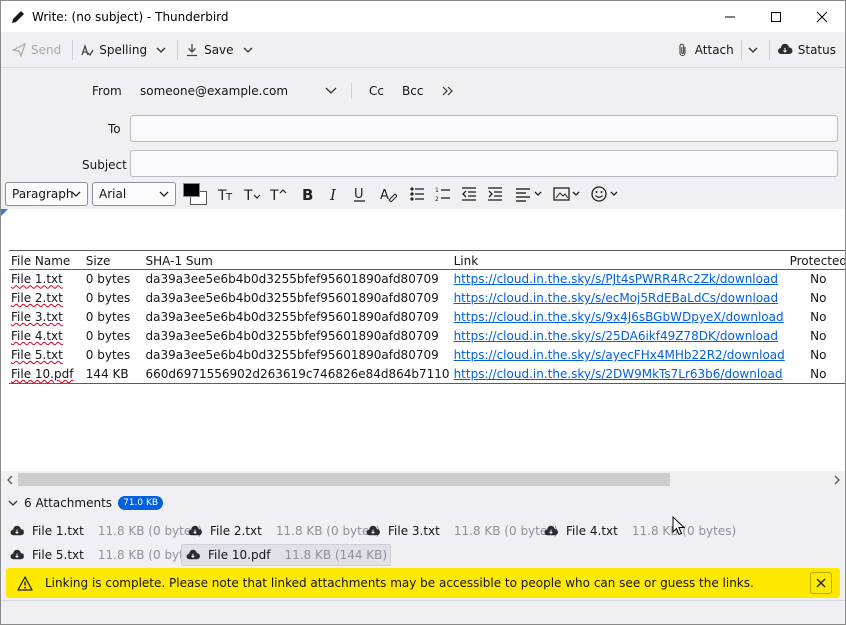 Image resolution: width=846 pixels, height=625 pixels. What do you see at coordinates (192, 49) in the screenshot?
I see `save-icon` at bounding box center [192, 49].